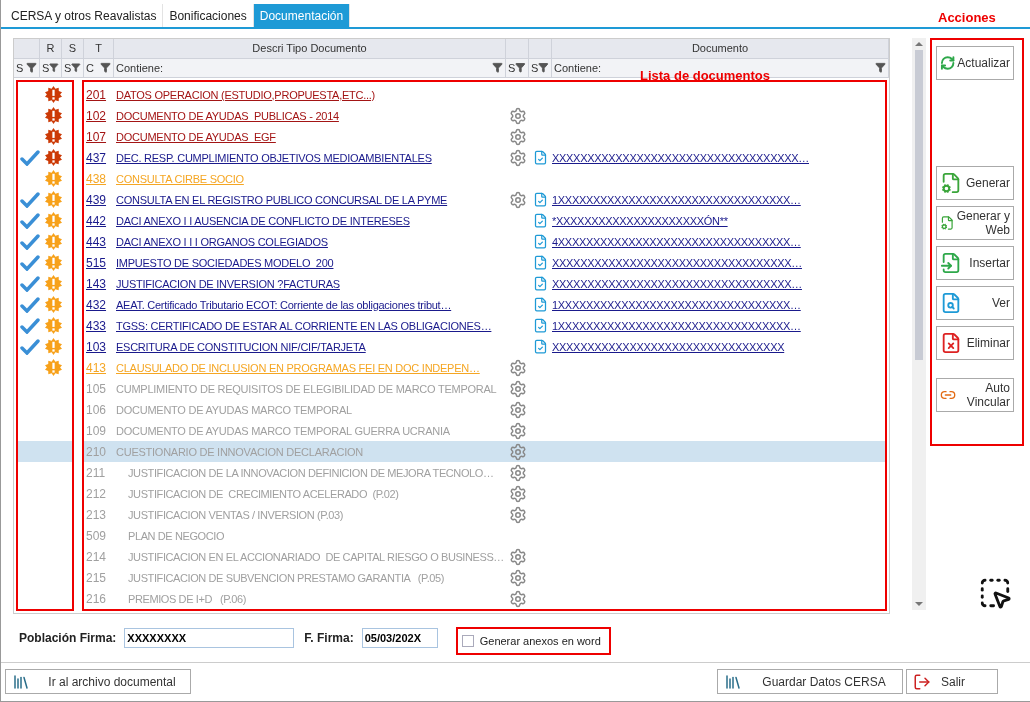 The image size is (1030, 702). What do you see at coordinates (240, 346) in the screenshot?
I see `document-type-link: ESCRITURA DE CONSTITUCION NIF/CIF/TARJETA` at bounding box center [240, 346].